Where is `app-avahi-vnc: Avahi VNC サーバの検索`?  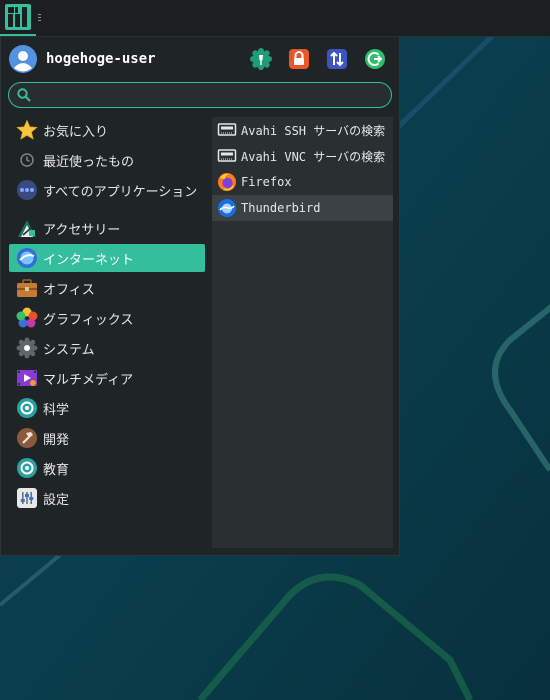
app-avahi-vnc: Avahi VNC サーバの検索 is located at coordinates (302, 156).